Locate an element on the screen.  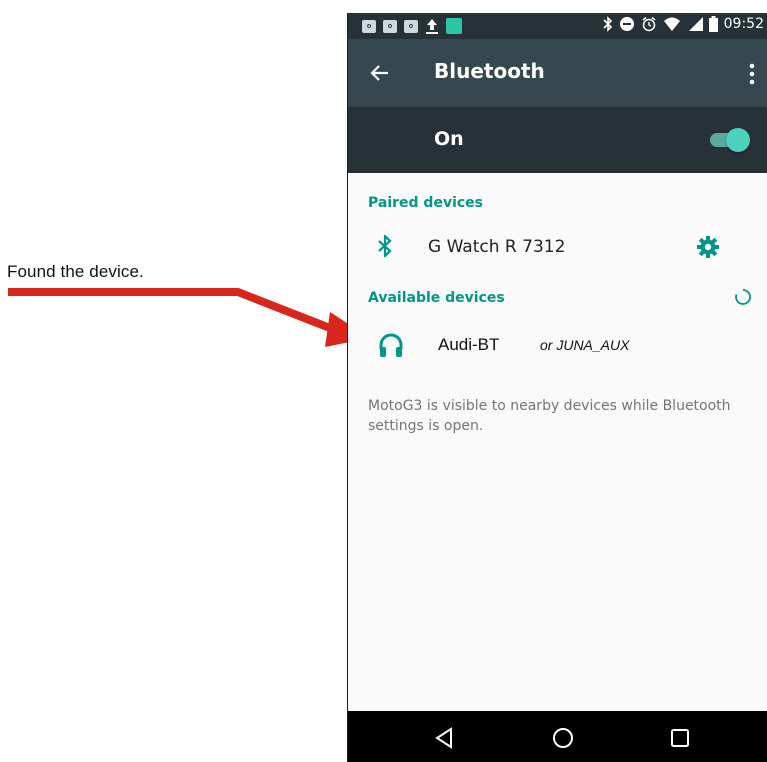
status-time: 09:52 is located at coordinates (743, 24).